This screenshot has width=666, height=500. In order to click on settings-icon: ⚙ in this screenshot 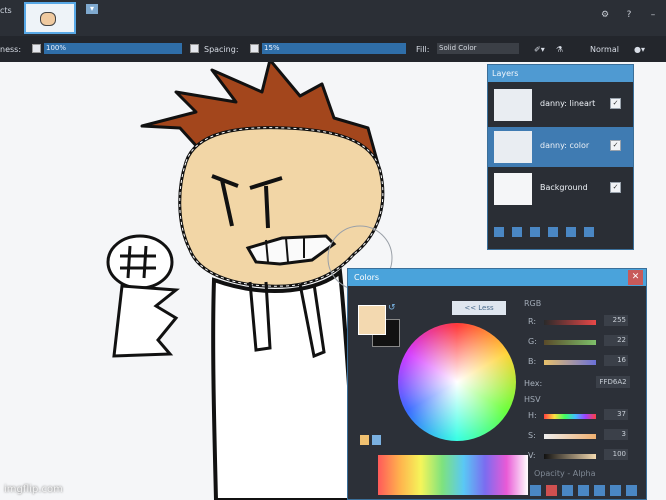, I will do `click(605, 15)`.